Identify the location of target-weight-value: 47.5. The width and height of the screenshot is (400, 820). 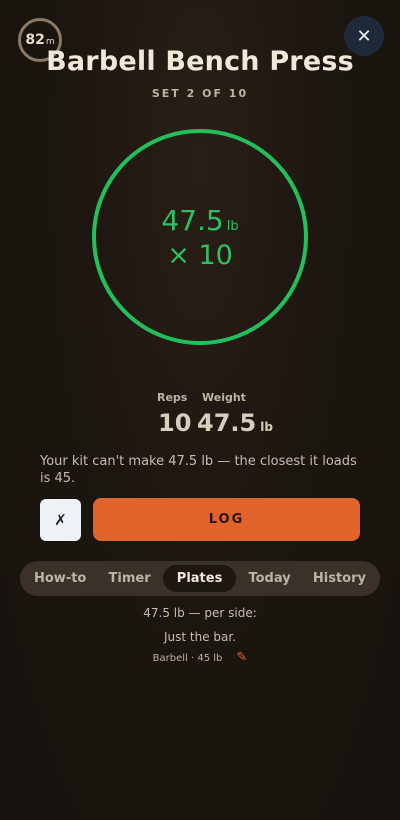
(192, 220).